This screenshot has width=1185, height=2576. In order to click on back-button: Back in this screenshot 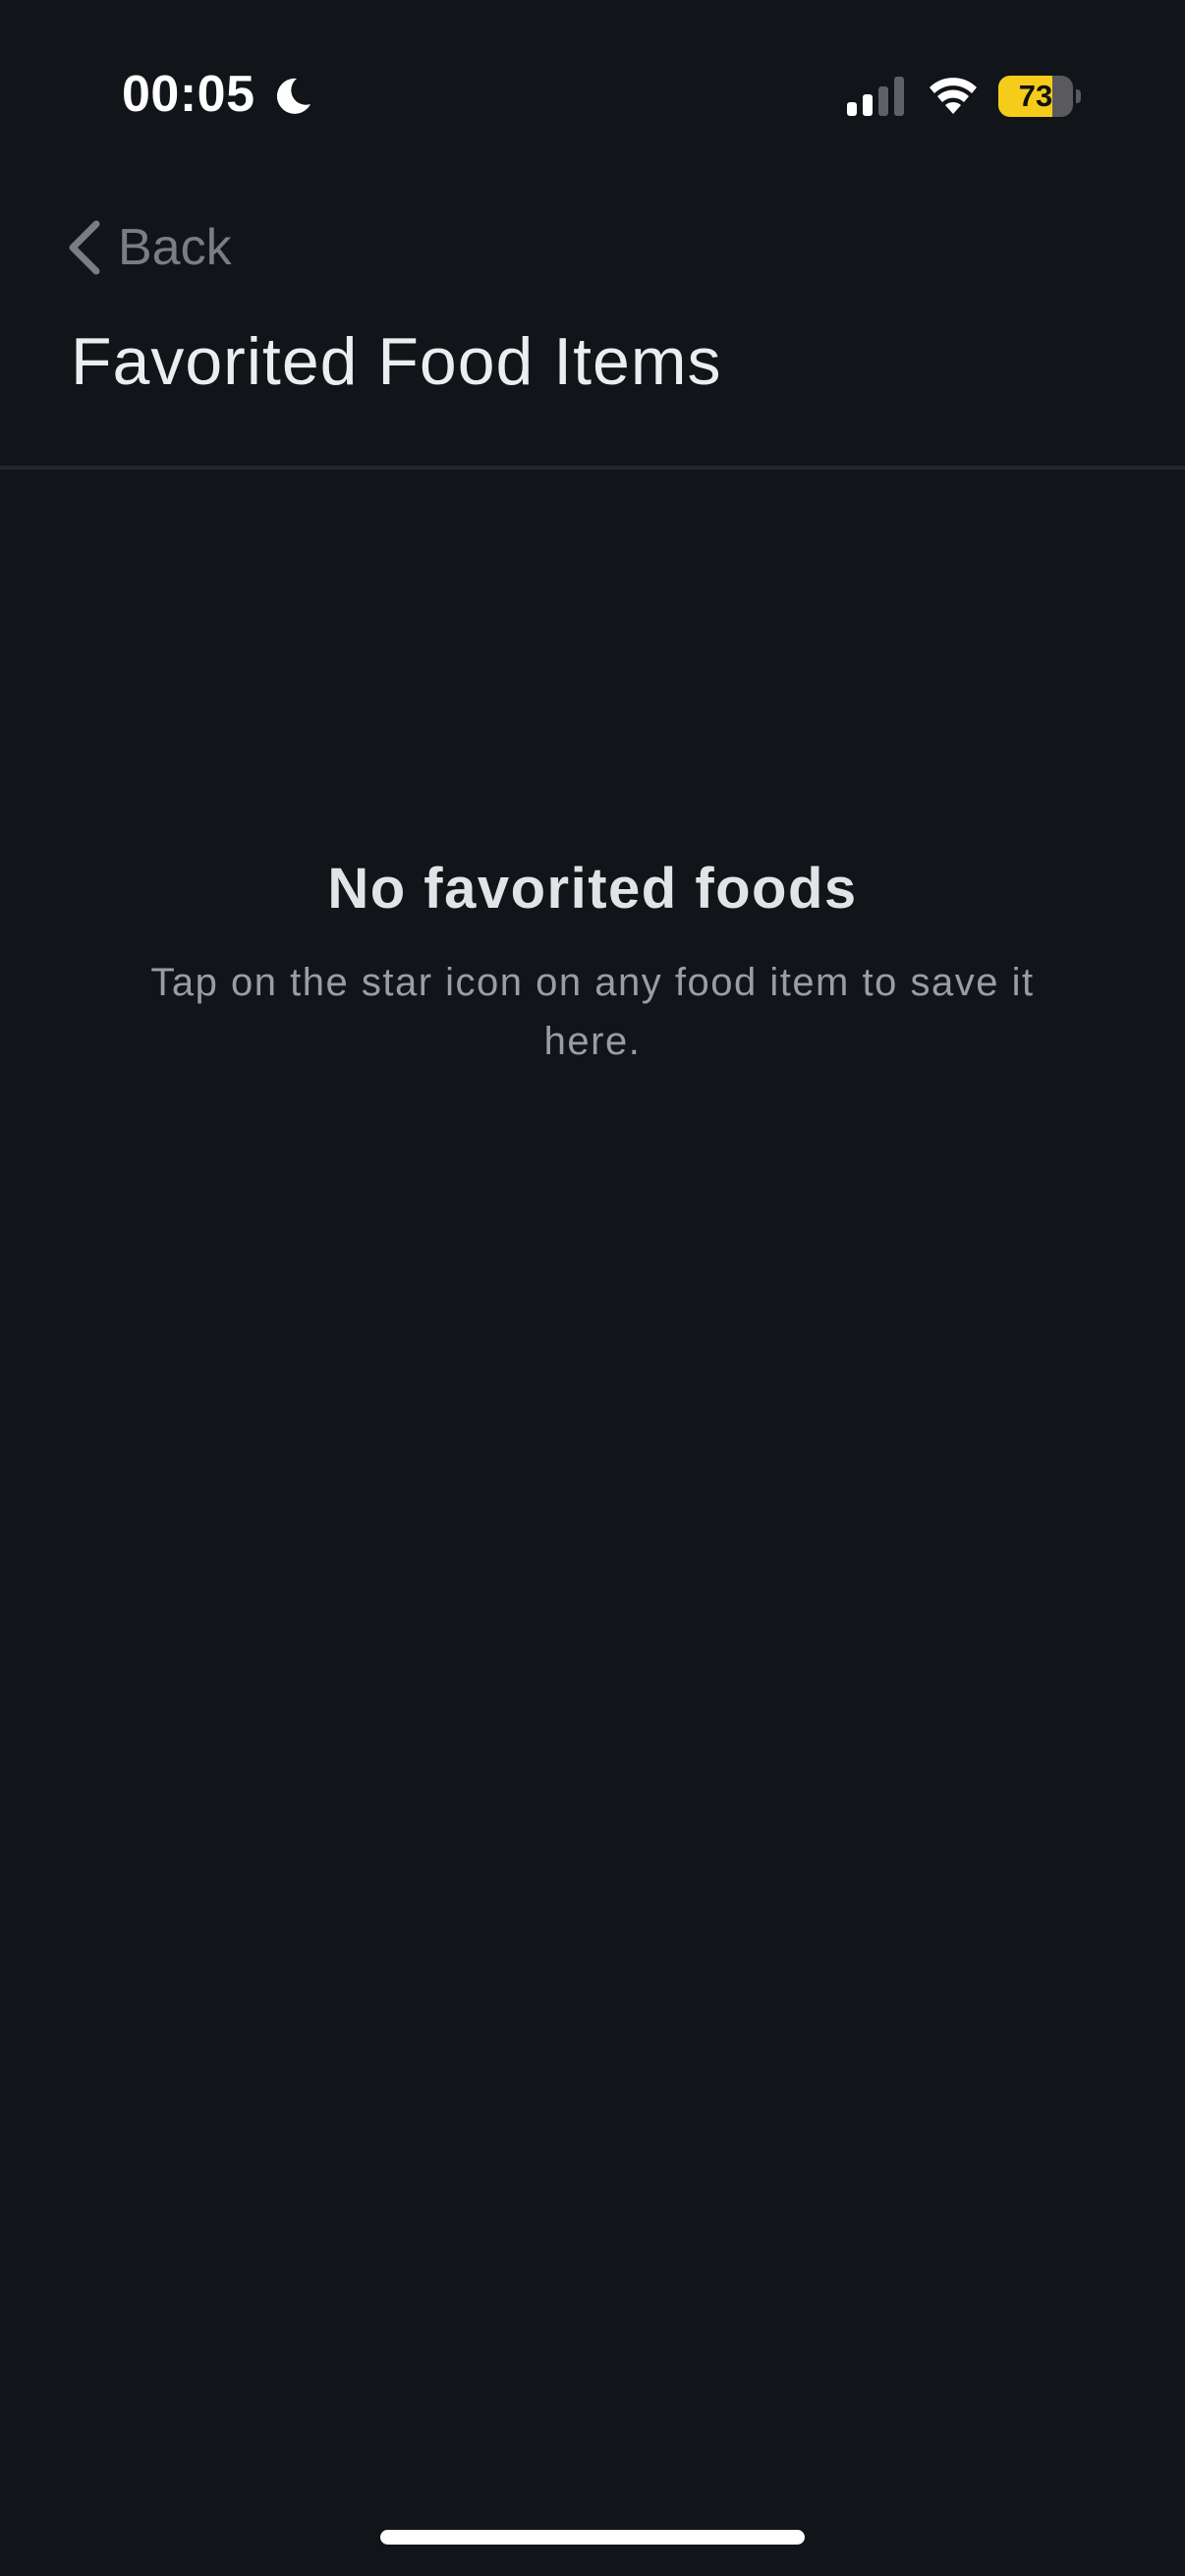, I will do `click(148, 247)`.